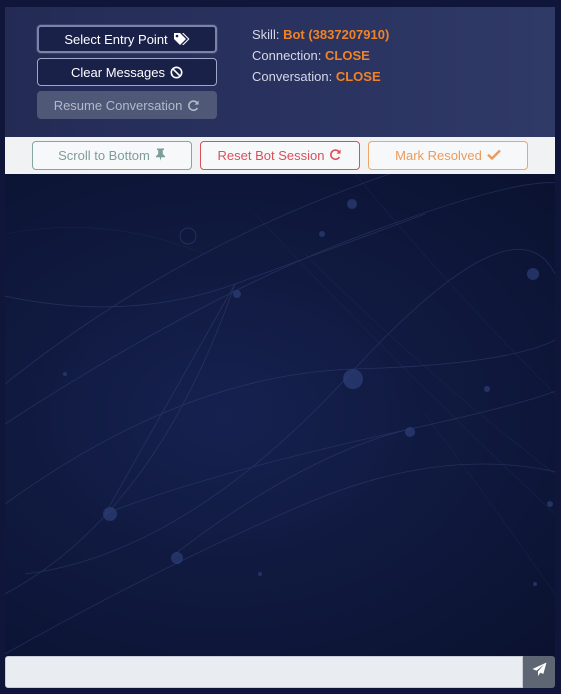  What do you see at coordinates (181, 39) in the screenshot?
I see `tags-icon` at bounding box center [181, 39].